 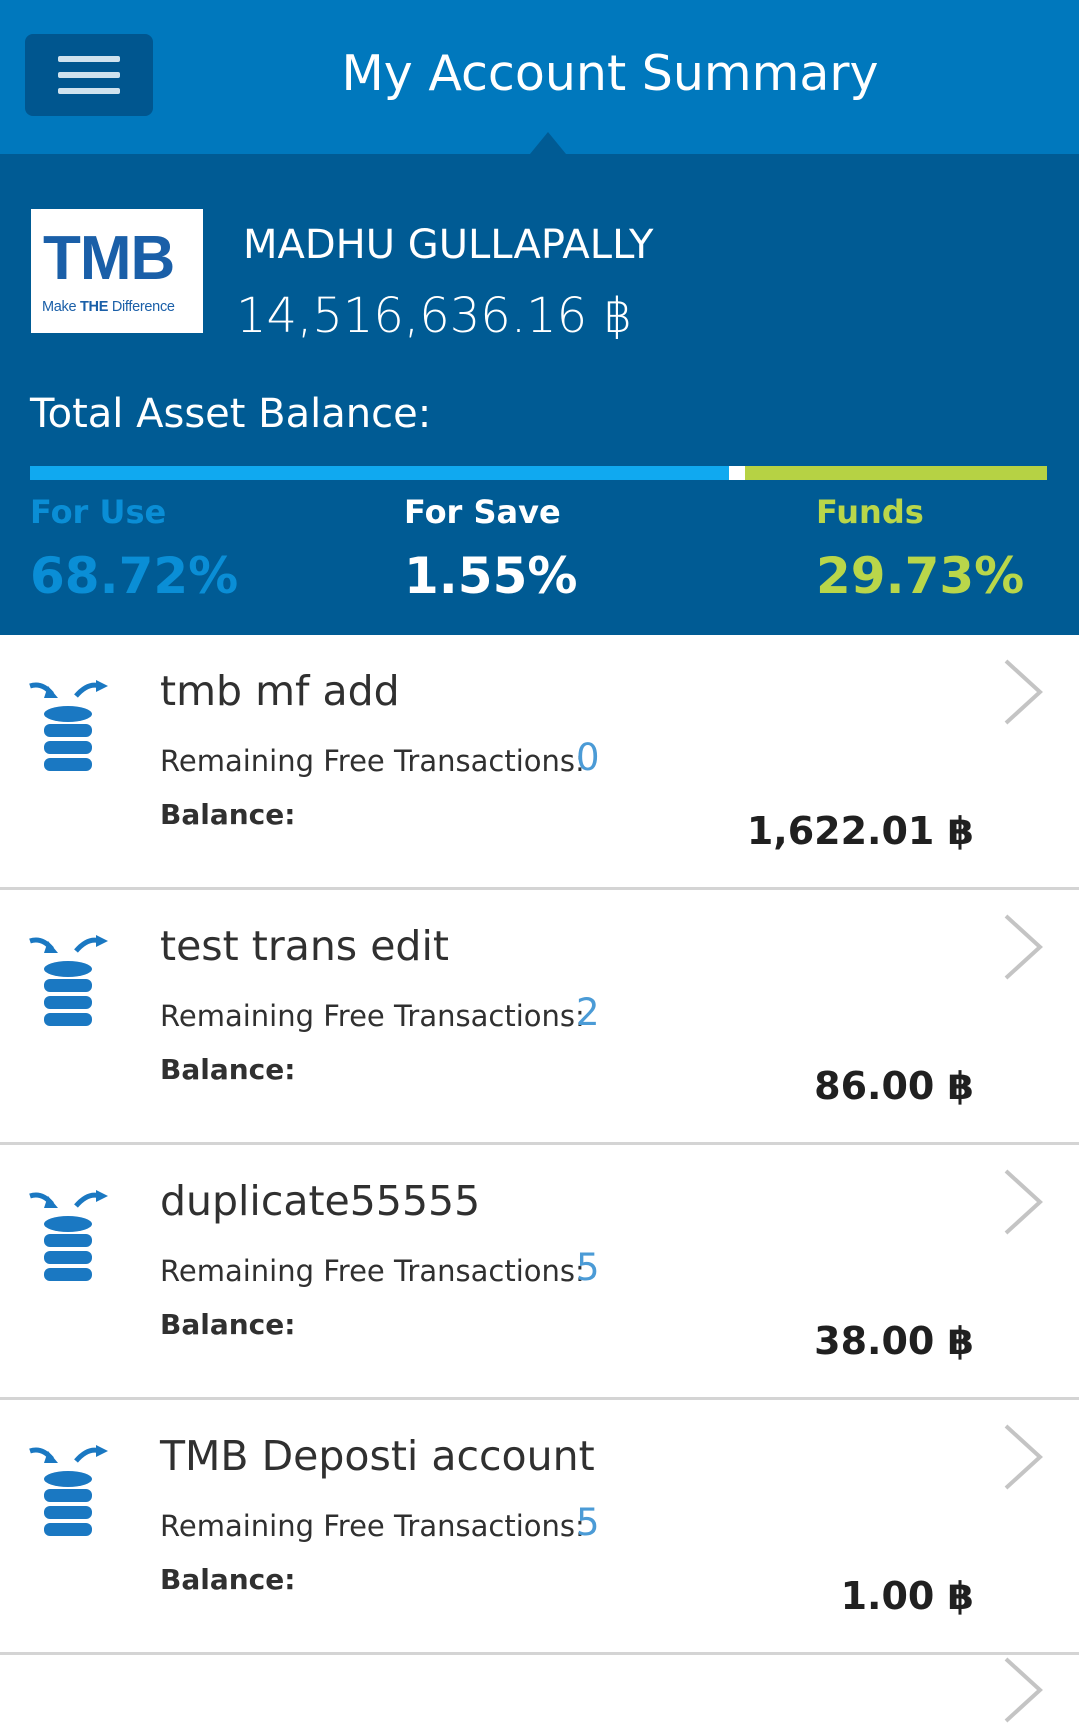 What do you see at coordinates (434, 316) in the screenshot?
I see `user-total-balance: 14,516,636.16 ฿` at bounding box center [434, 316].